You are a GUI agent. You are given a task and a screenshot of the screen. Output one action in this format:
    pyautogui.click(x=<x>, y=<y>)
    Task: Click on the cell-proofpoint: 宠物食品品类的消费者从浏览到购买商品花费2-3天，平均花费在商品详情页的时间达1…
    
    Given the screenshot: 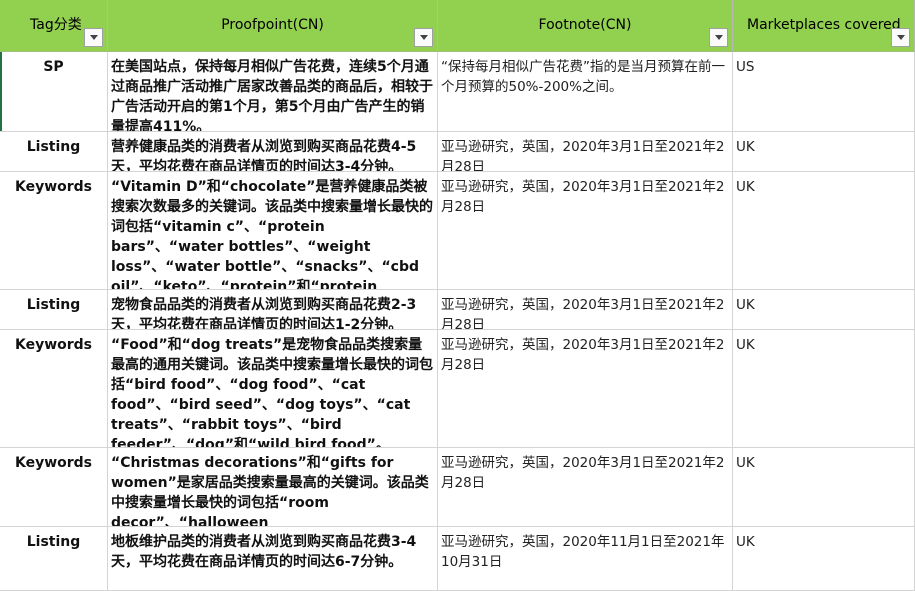 What is the action you would take?
    pyautogui.click(x=273, y=310)
    